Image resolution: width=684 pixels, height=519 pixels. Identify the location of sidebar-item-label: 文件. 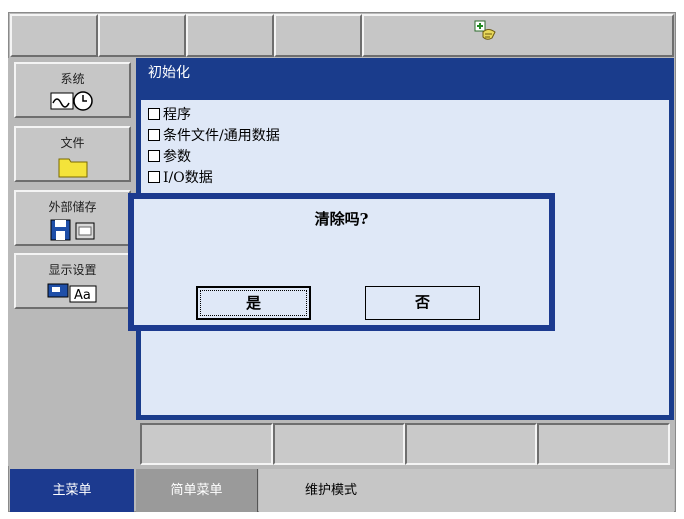
(72, 143).